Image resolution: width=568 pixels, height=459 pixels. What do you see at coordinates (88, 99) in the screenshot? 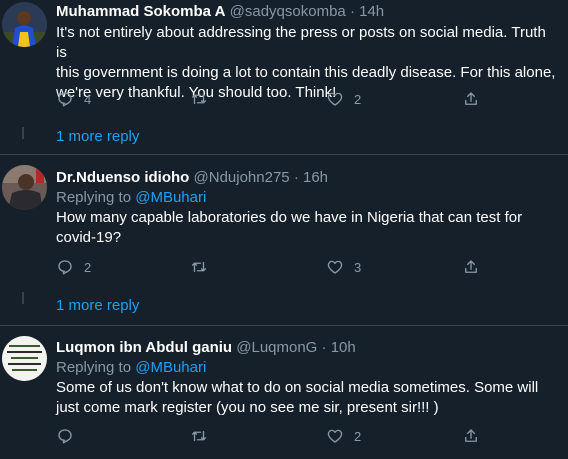
I see `reply-count: 4` at bounding box center [88, 99].